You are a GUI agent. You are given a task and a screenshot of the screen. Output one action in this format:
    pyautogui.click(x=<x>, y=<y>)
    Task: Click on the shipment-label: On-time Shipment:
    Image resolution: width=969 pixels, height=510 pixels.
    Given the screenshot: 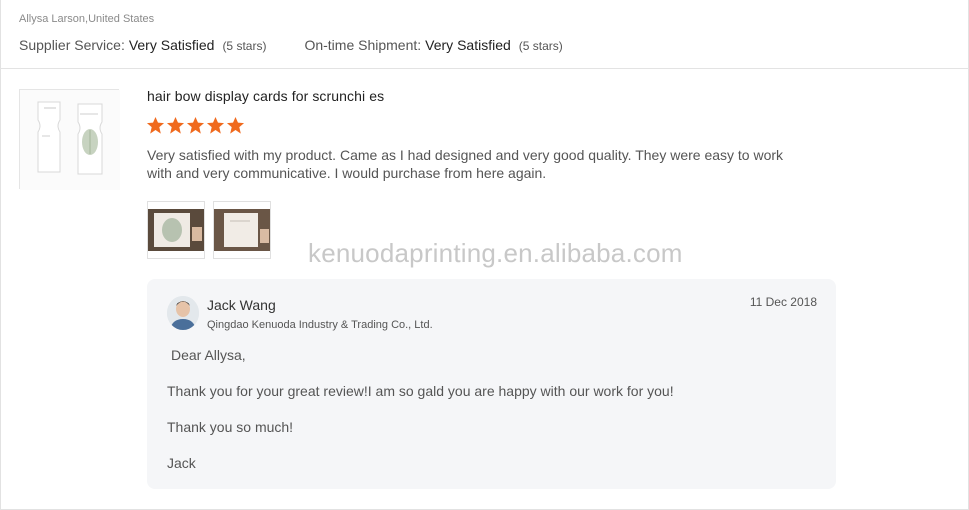 What is the action you would take?
    pyautogui.click(x=363, y=45)
    